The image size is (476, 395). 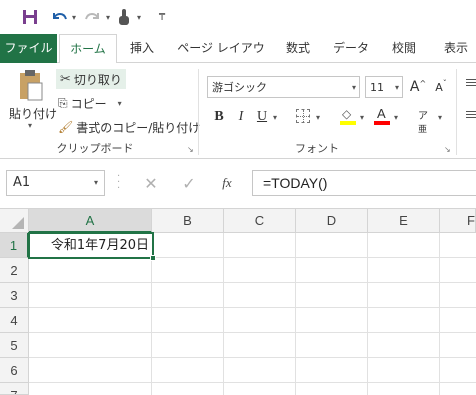 I want to click on select-all-button, so click(x=14, y=221).